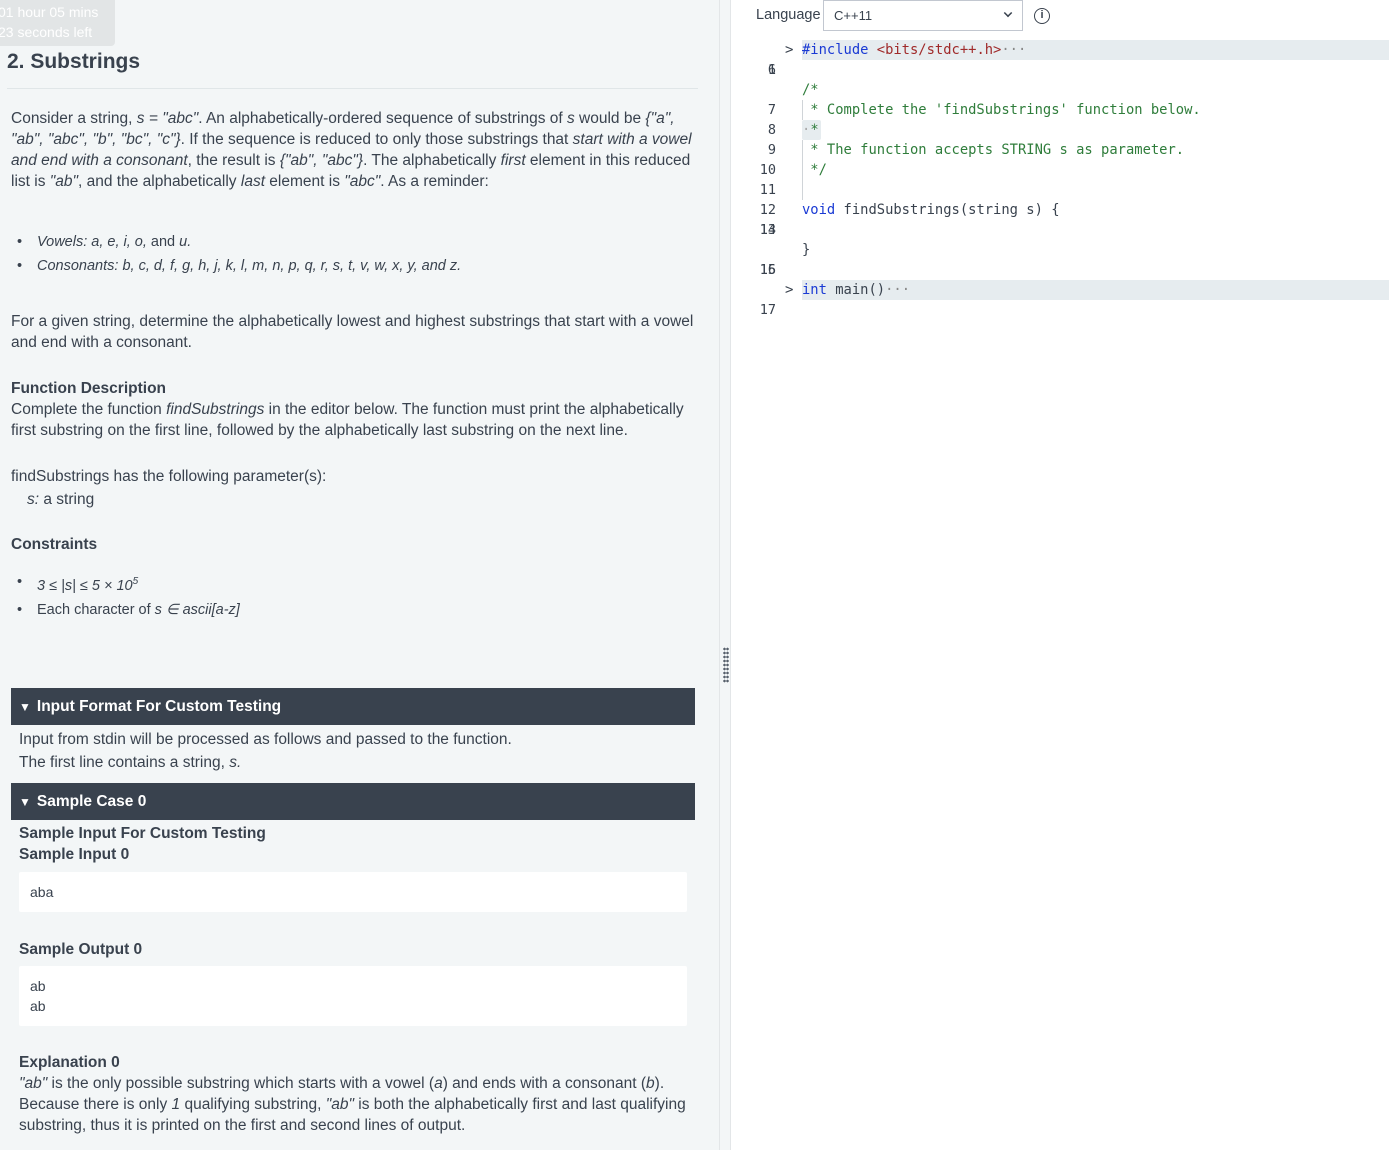 This screenshot has height=1150, width=1389. Describe the element at coordinates (1008, 13) in the screenshot. I see `chevron-down-icon` at that location.